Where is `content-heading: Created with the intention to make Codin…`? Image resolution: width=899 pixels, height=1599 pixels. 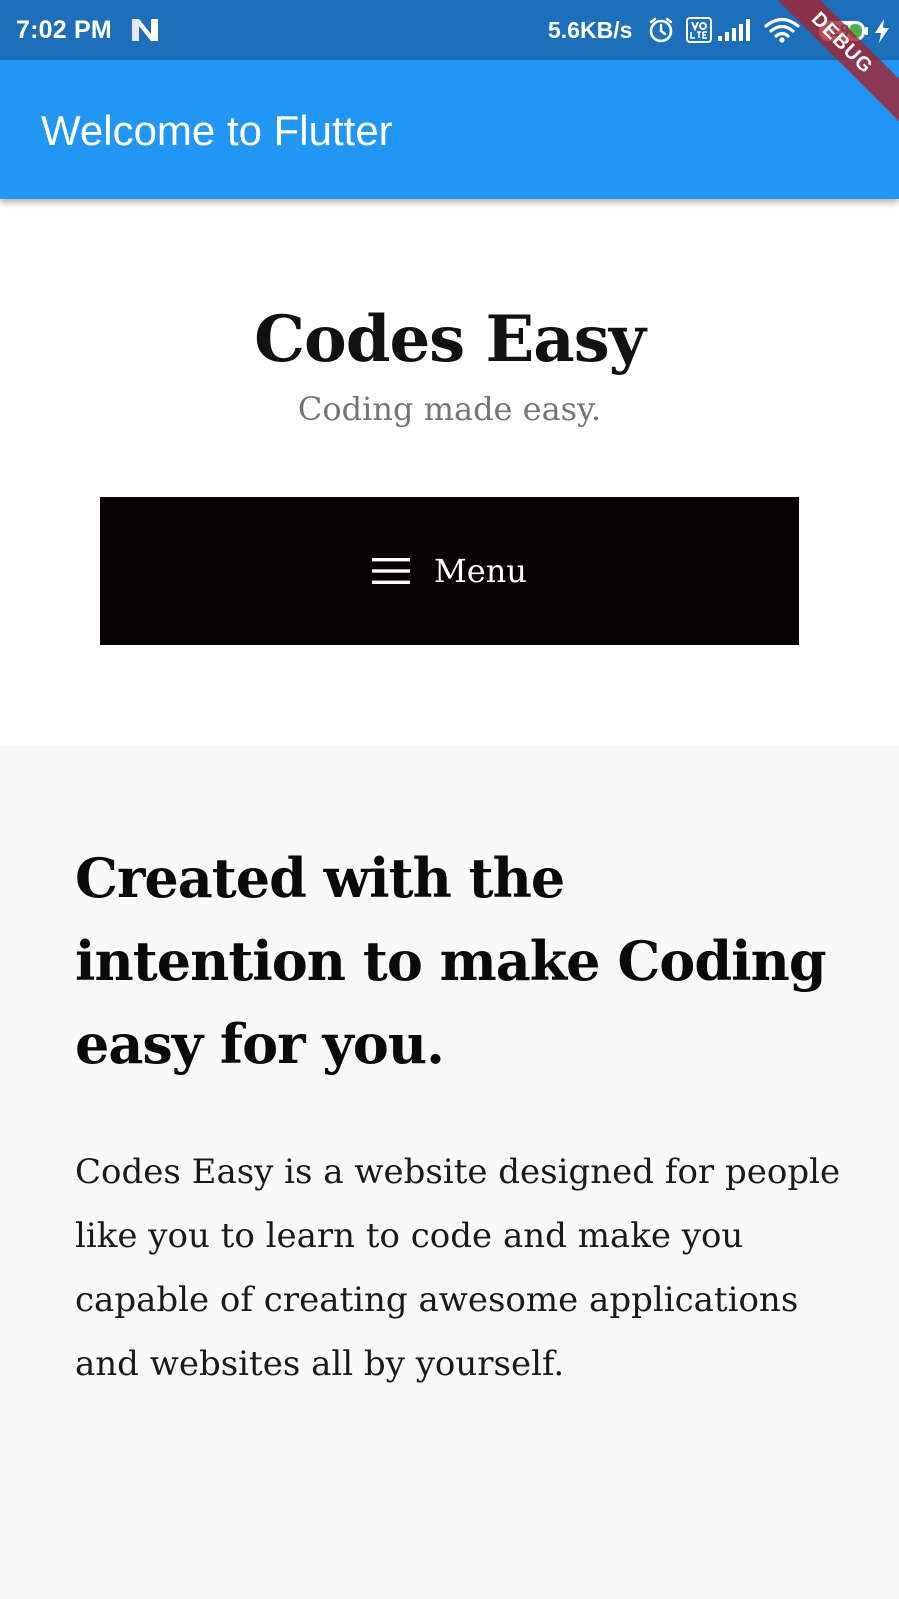
content-heading: Created with the intention to make Codin… is located at coordinates (451, 961).